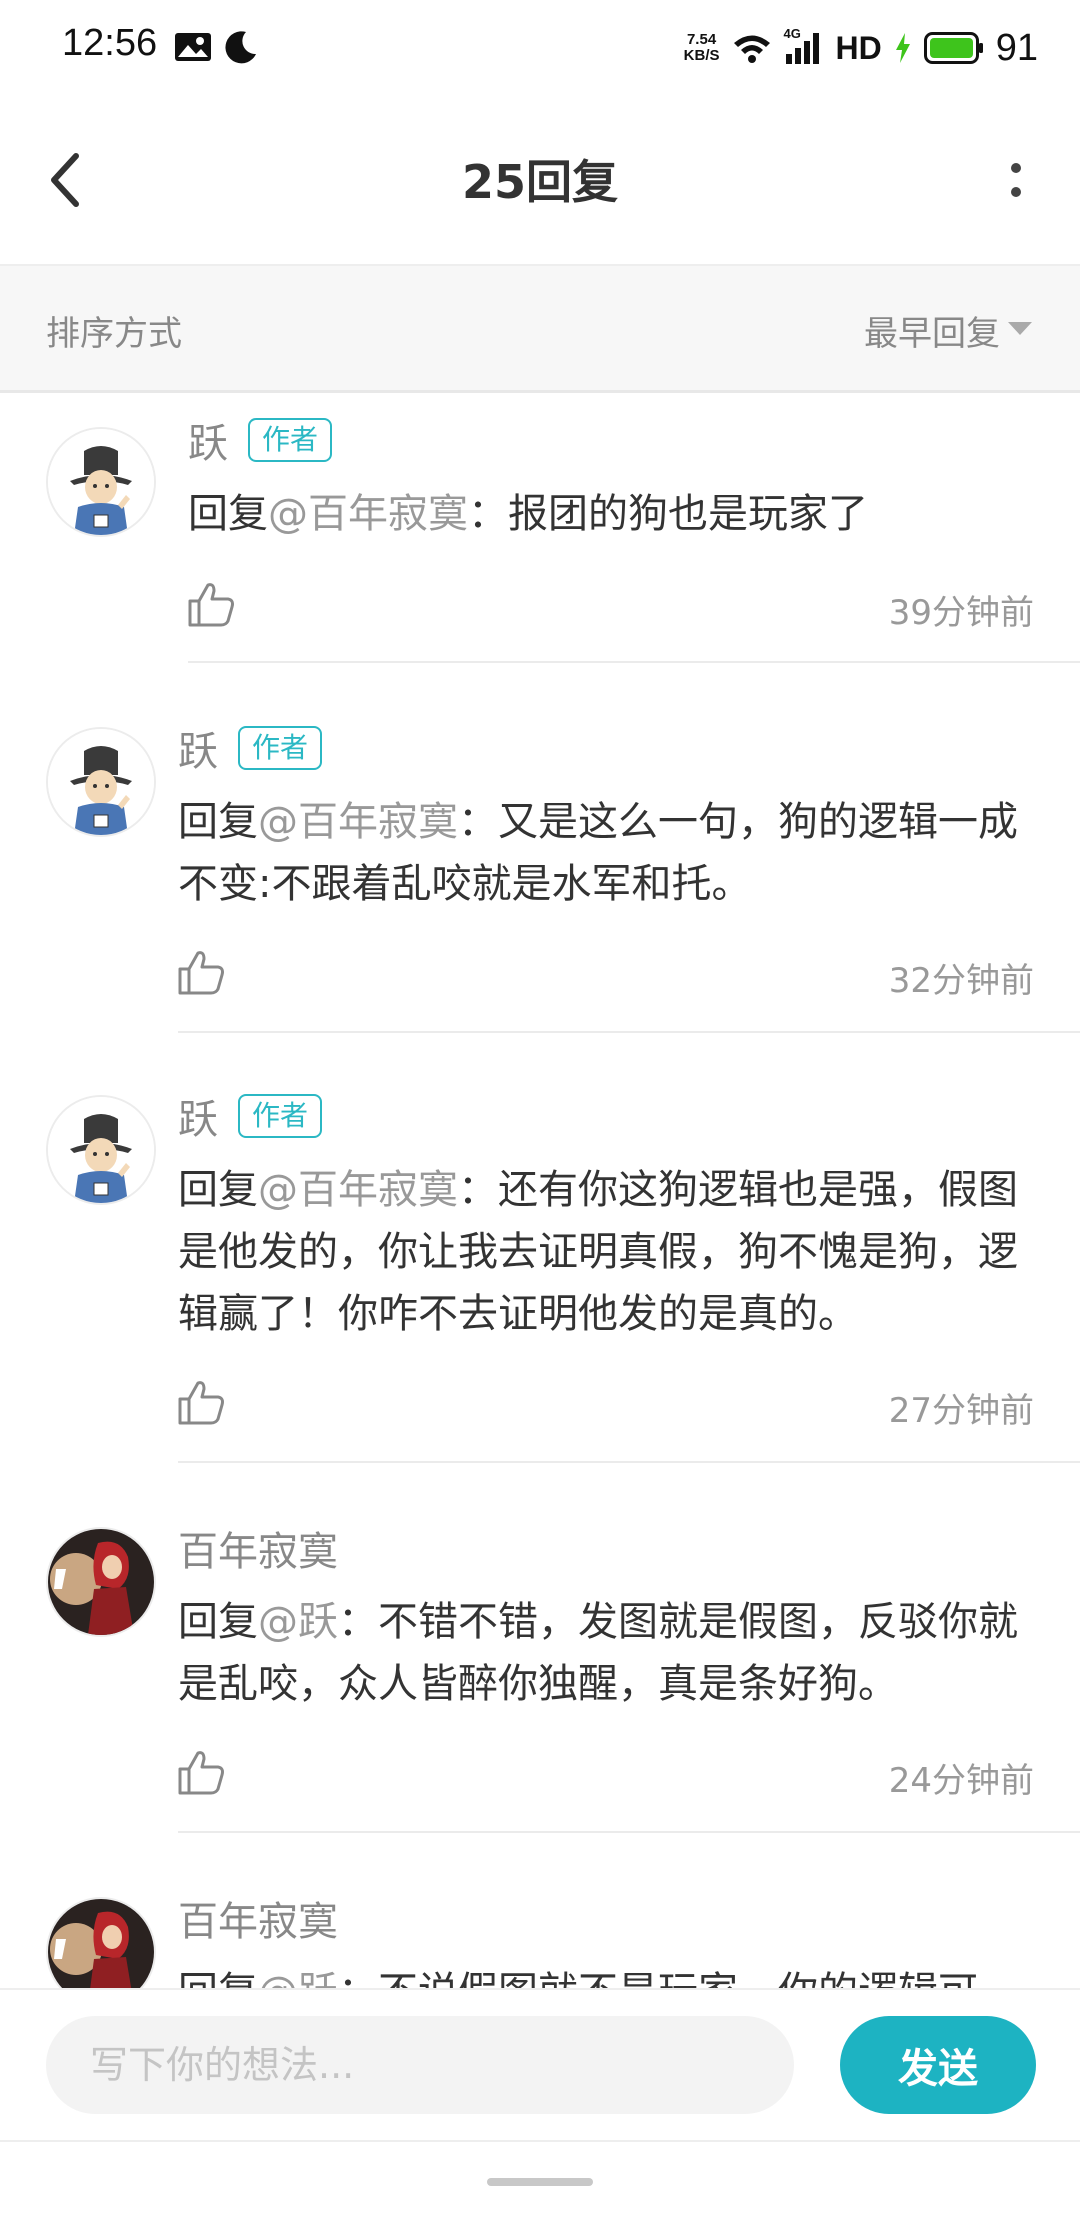  I want to click on battery-icon, so click(953, 48).